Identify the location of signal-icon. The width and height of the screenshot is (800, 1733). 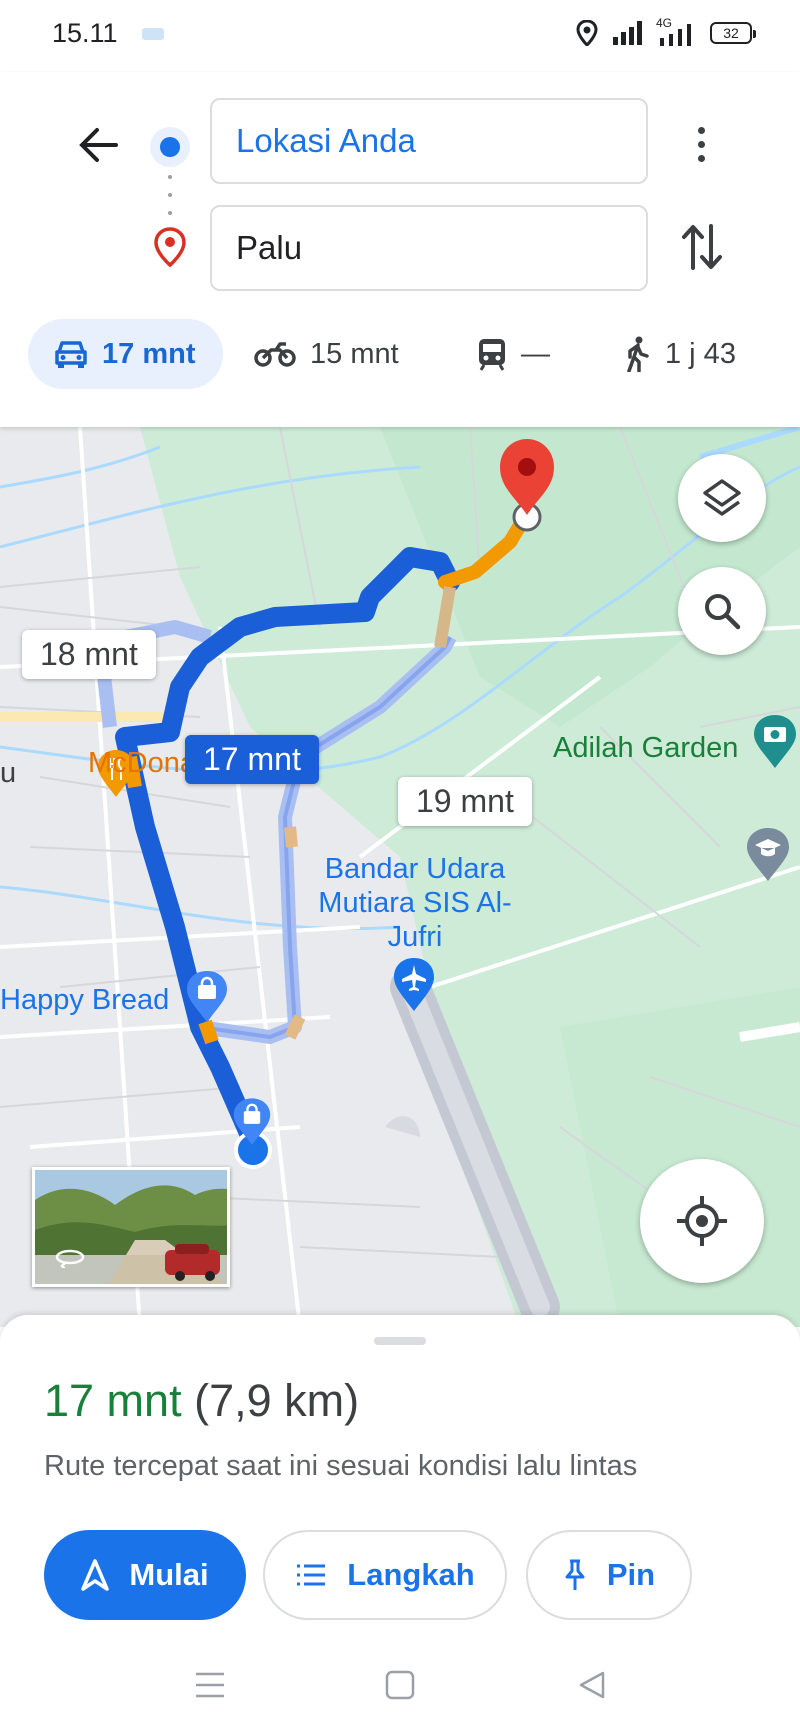
(627, 33).